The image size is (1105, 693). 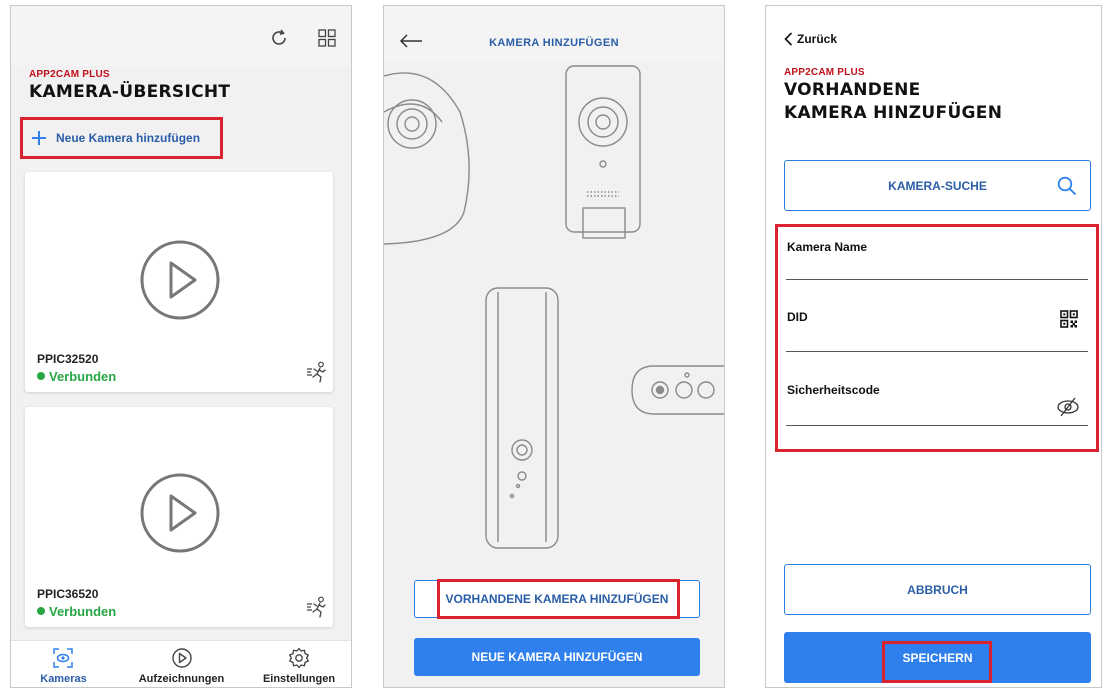 I want to click on camera-search-button: KAMERA-SUCHE, so click(x=937, y=185).